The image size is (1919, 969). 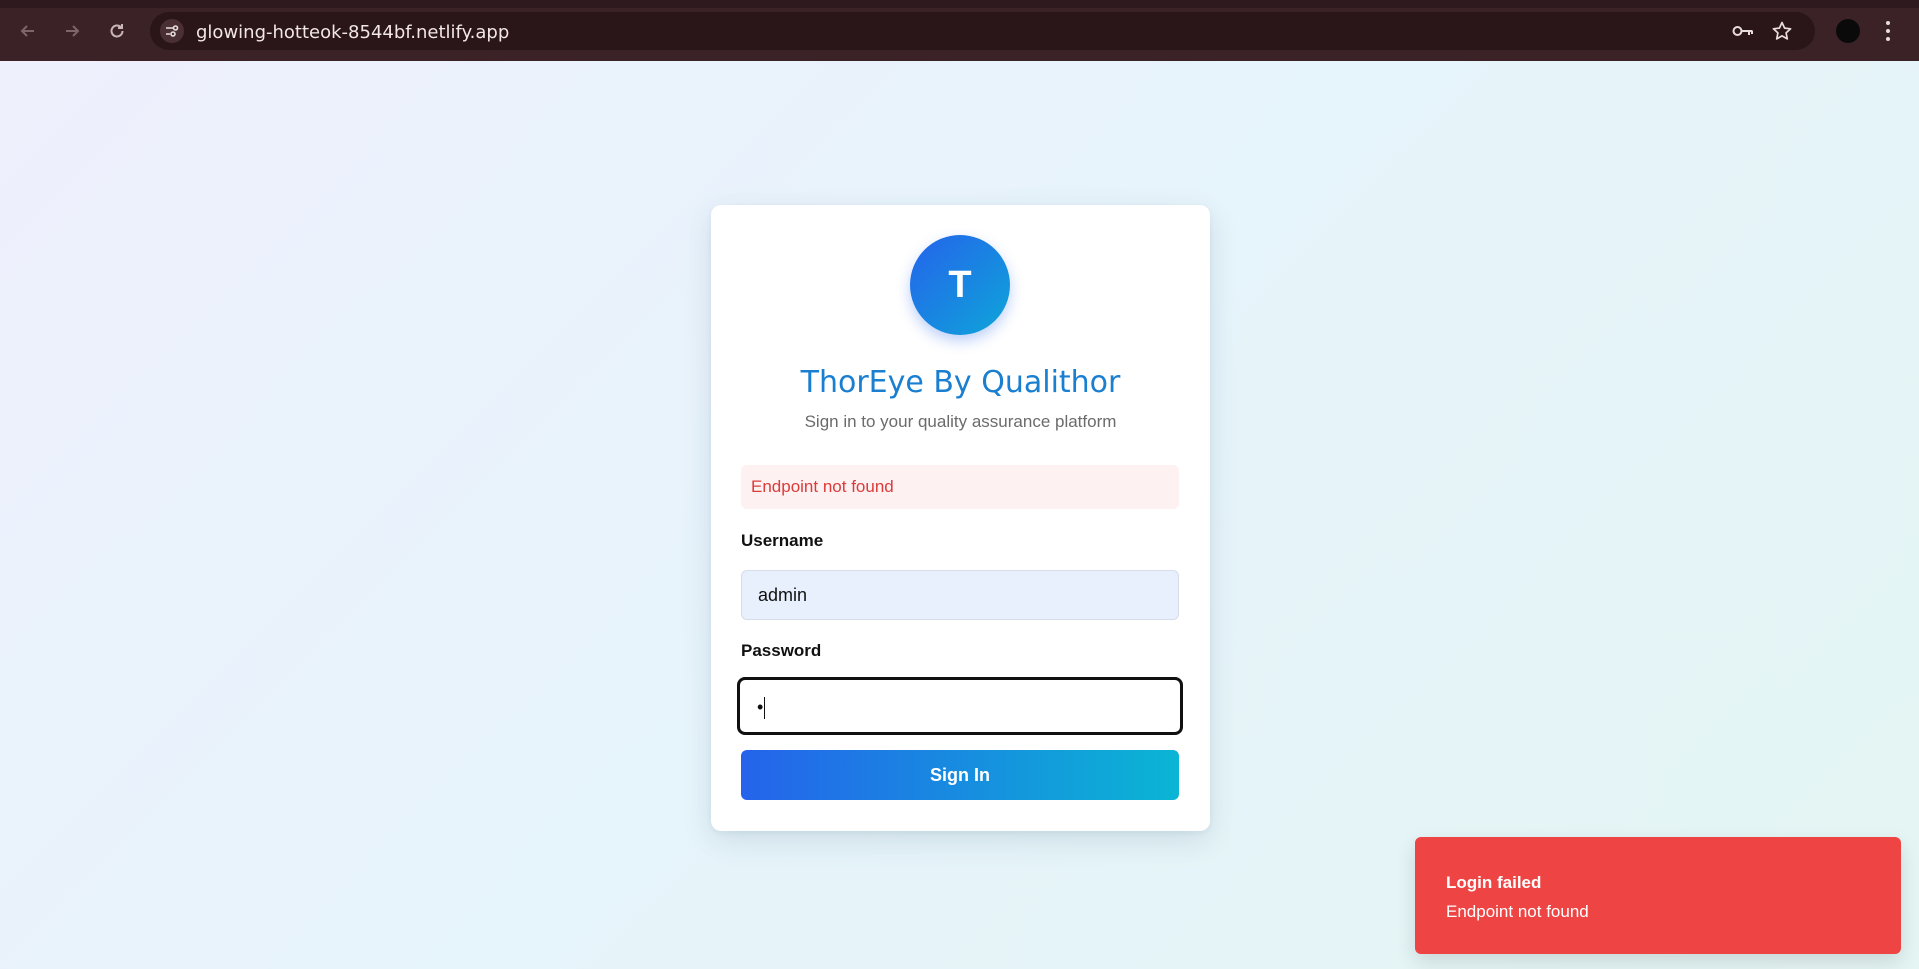 I want to click on reload-button, so click(x=117, y=31).